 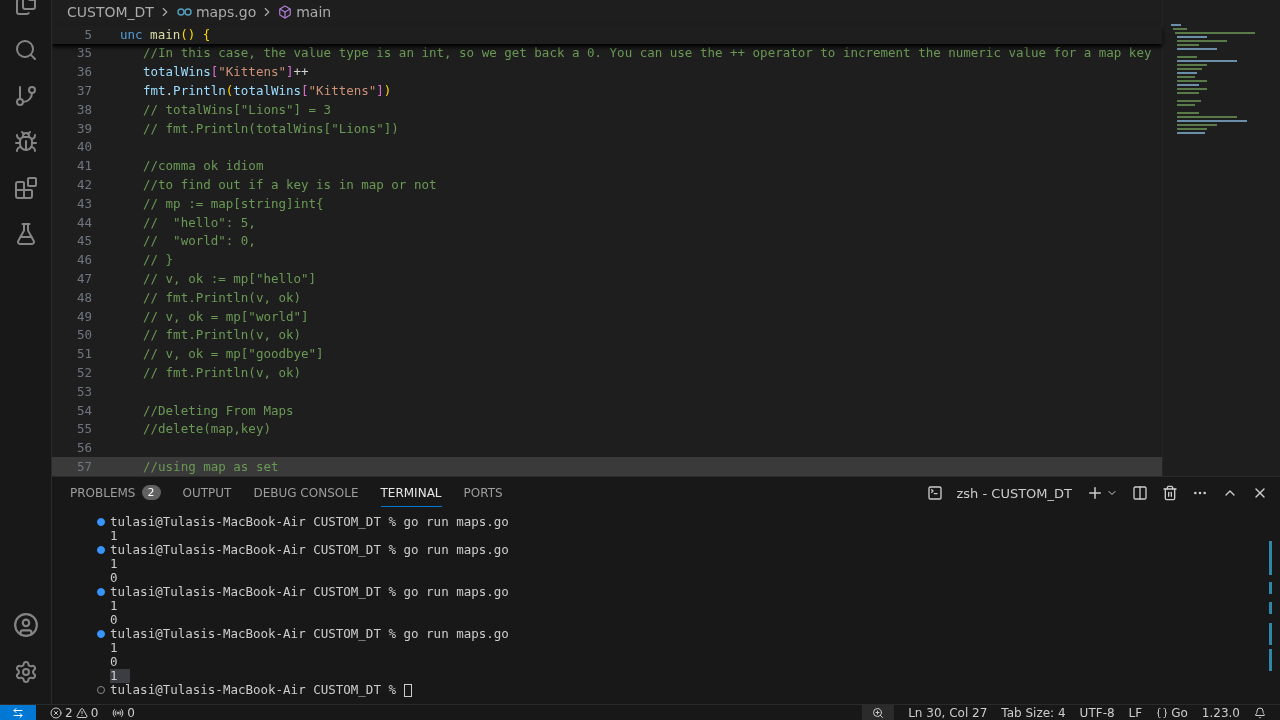 I want to click on code-line: // v, ok = mp["world"], so click(x=225, y=316).